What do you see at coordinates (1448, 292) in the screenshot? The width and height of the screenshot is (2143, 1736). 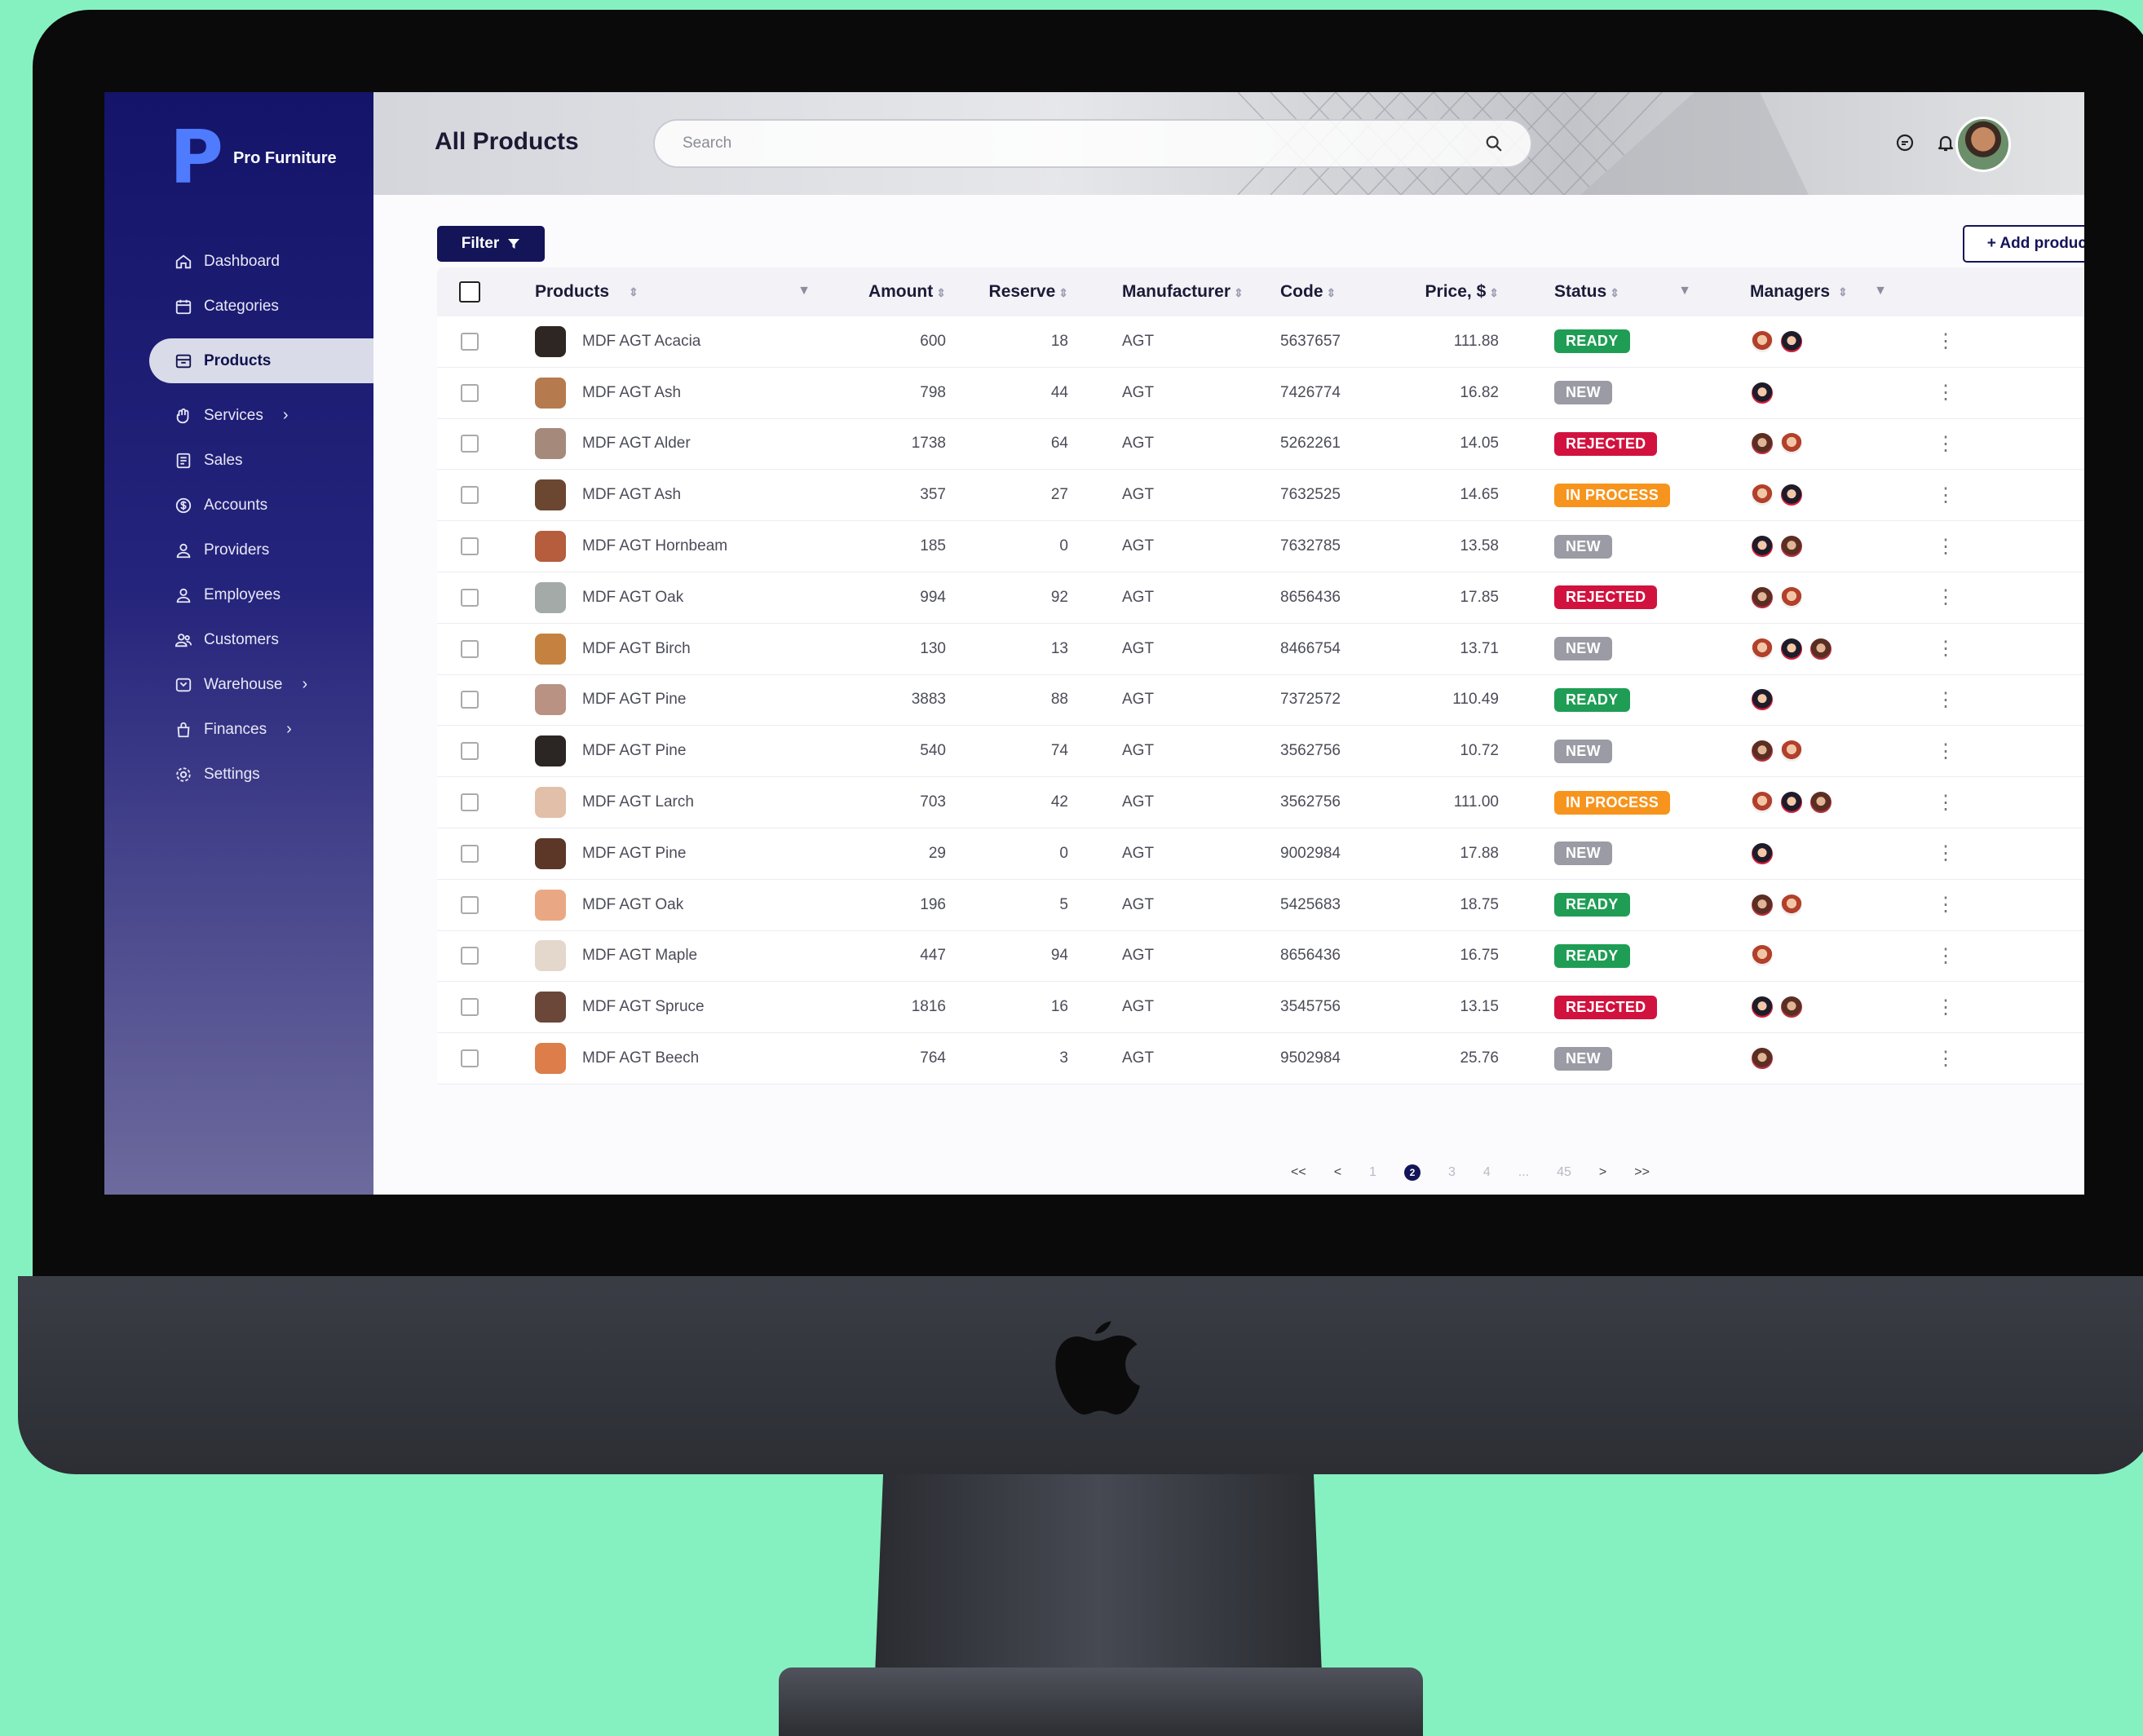 I see `column-header-price: Price, $ ⇕` at bounding box center [1448, 292].